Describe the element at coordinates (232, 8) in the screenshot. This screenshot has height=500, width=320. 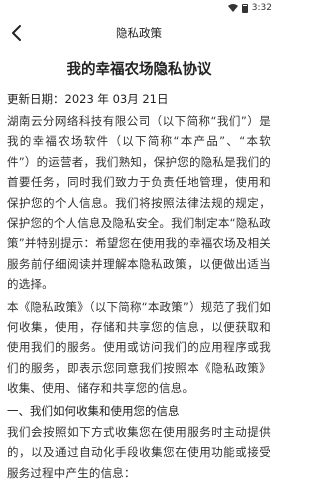
I see `wifi-icon` at that location.